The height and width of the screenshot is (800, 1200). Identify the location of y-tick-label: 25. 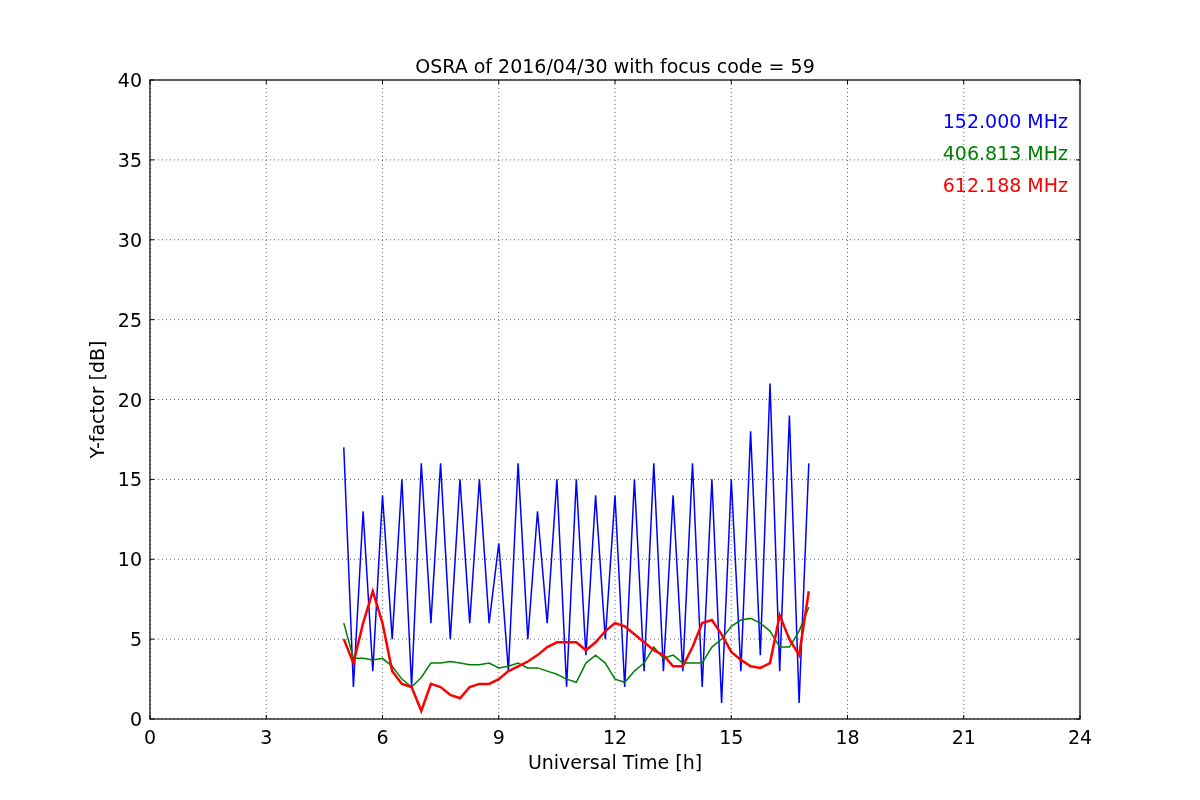
(129, 319).